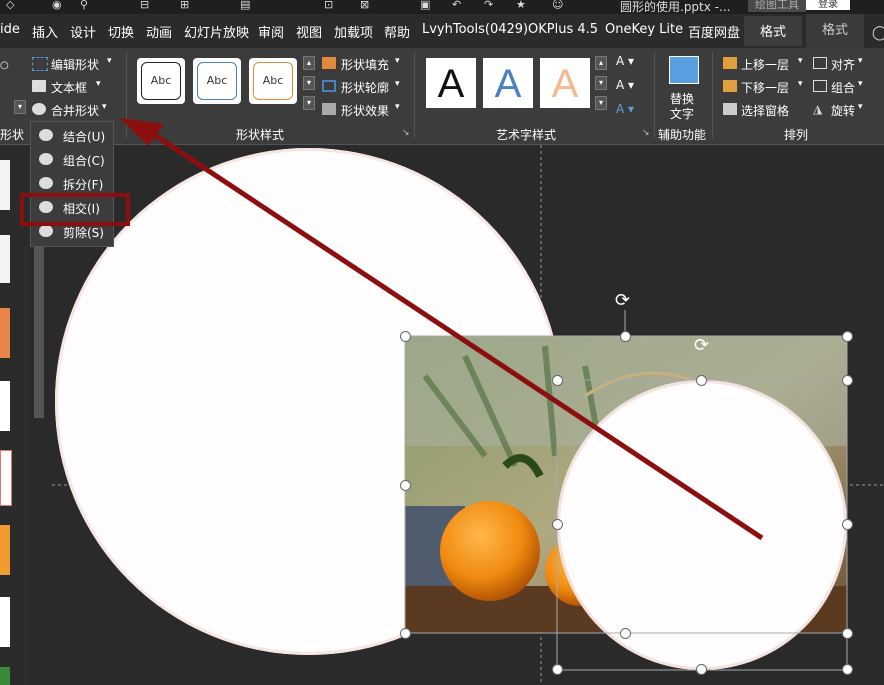 The image size is (884, 685). I want to click on menu-item-union: 结合(U), so click(73, 136).